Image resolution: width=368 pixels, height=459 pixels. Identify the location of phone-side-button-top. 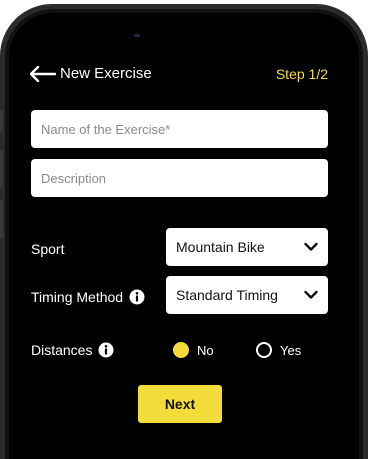
(1, 121).